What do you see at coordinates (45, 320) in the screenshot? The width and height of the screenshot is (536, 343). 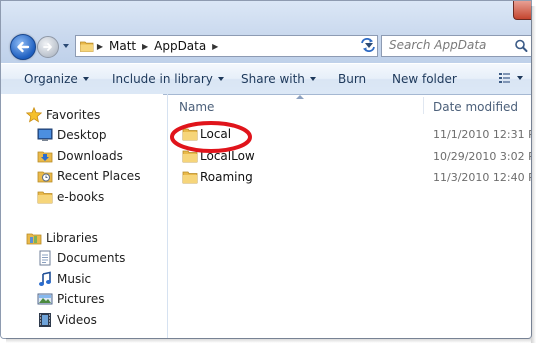 I see `videos-icon` at bounding box center [45, 320].